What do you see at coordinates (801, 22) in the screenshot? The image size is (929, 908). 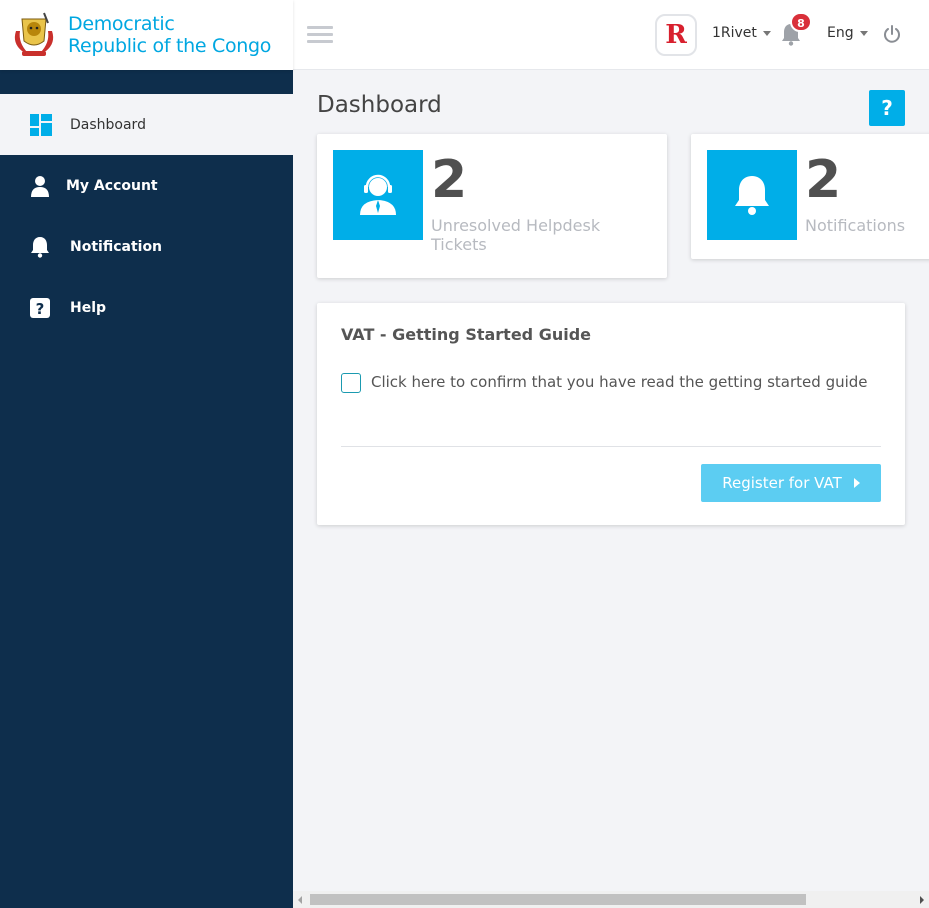 I see `notification-count-badge: 8` at bounding box center [801, 22].